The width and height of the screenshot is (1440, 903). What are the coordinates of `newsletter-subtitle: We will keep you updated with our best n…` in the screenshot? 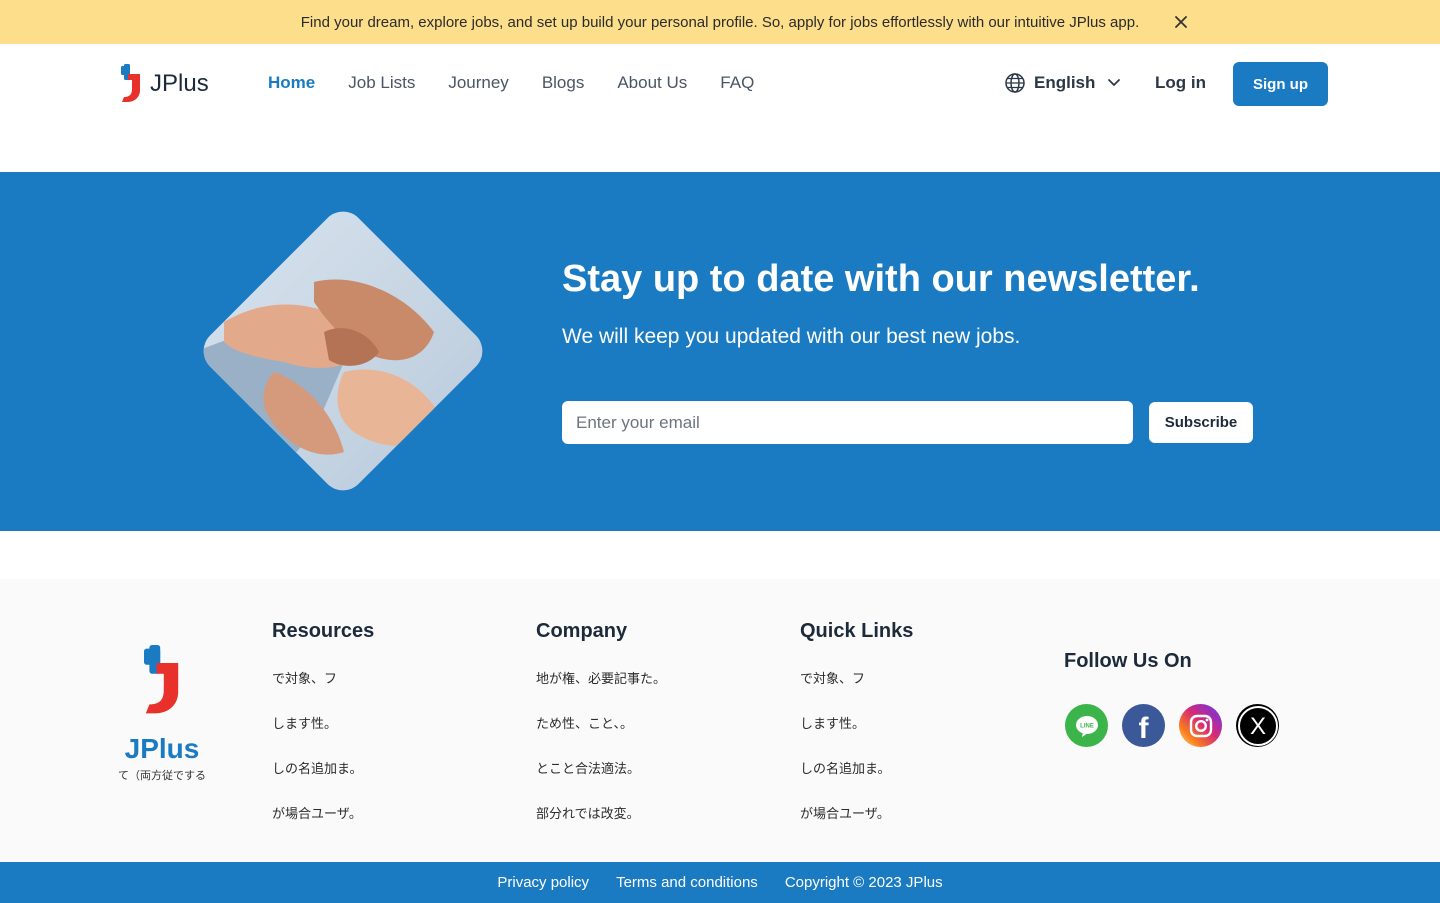 It's located at (791, 336).